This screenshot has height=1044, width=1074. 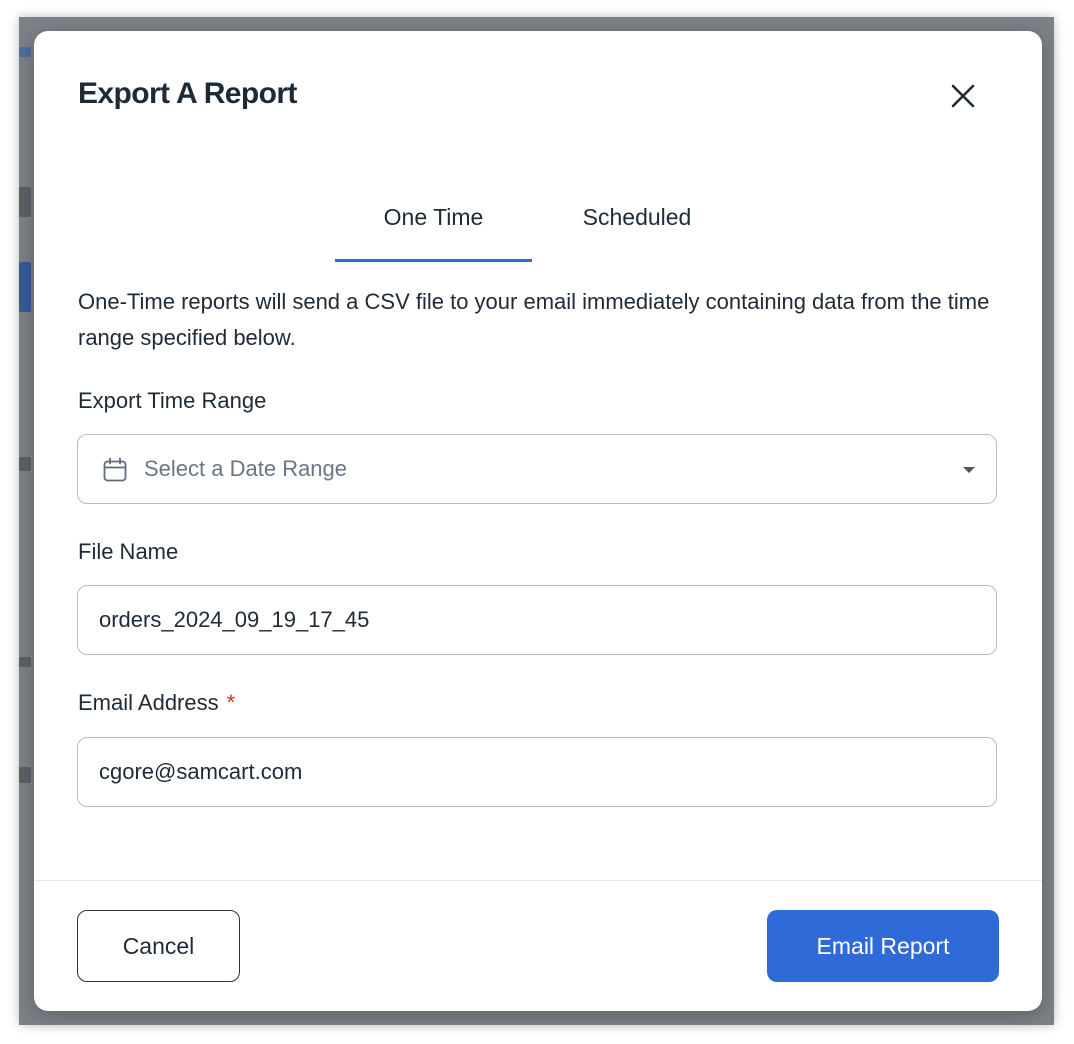 What do you see at coordinates (538, 880) in the screenshot?
I see `footer-divider` at bounding box center [538, 880].